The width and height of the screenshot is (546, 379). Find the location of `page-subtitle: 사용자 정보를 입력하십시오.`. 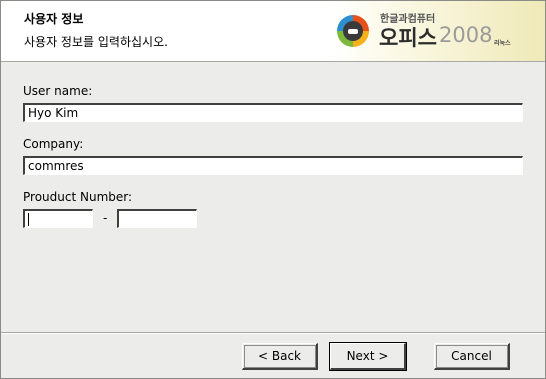

page-subtitle: 사용자 정보를 입력하십시오. is located at coordinates (96, 42).